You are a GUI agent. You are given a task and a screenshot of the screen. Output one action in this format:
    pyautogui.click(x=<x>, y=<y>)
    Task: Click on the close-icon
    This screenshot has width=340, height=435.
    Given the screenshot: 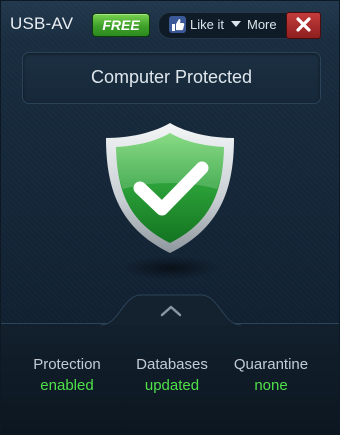 What is the action you would take?
    pyautogui.click(x=303, y=24)
    